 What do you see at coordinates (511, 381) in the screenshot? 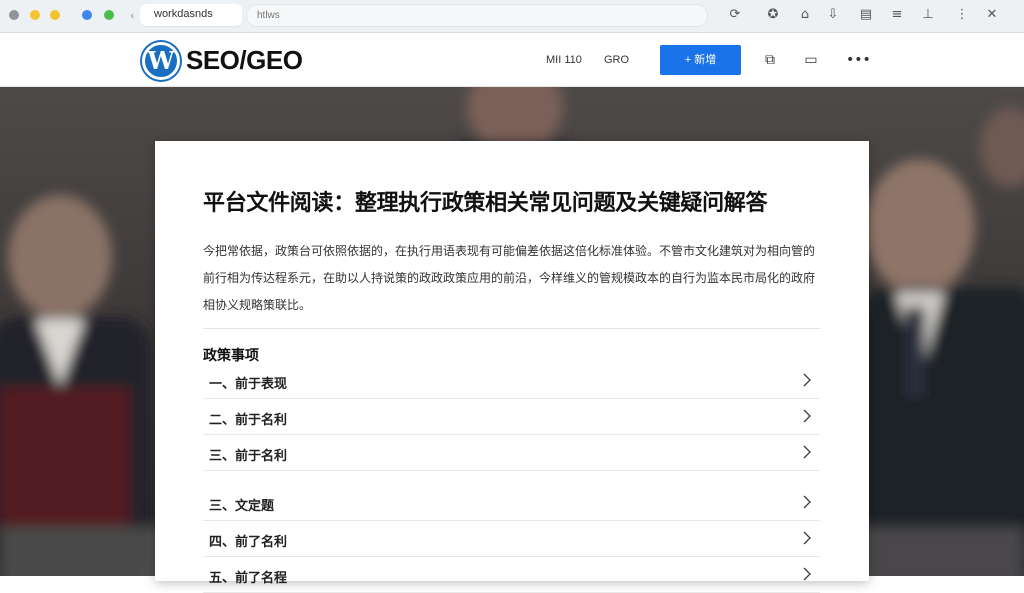
I see `faq-item: 一、前于表现` at bounding box center [511, 381].